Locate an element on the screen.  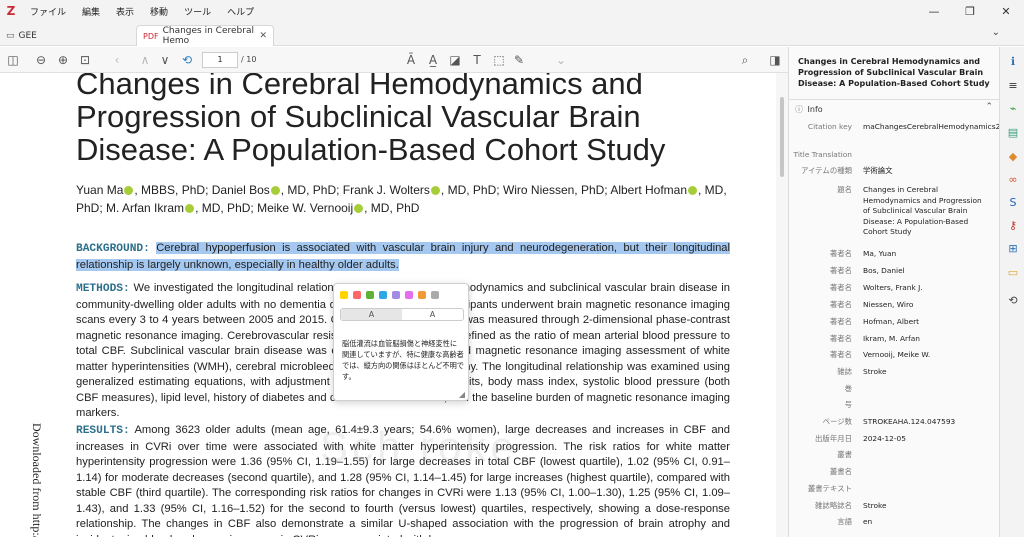
history-icon: ⟲ is located at coordinates (1013, 301).